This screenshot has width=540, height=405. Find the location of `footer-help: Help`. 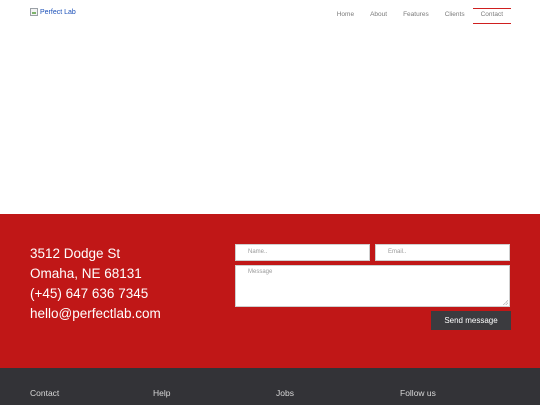

footer-help: Help is located at coordinates (161, 393).